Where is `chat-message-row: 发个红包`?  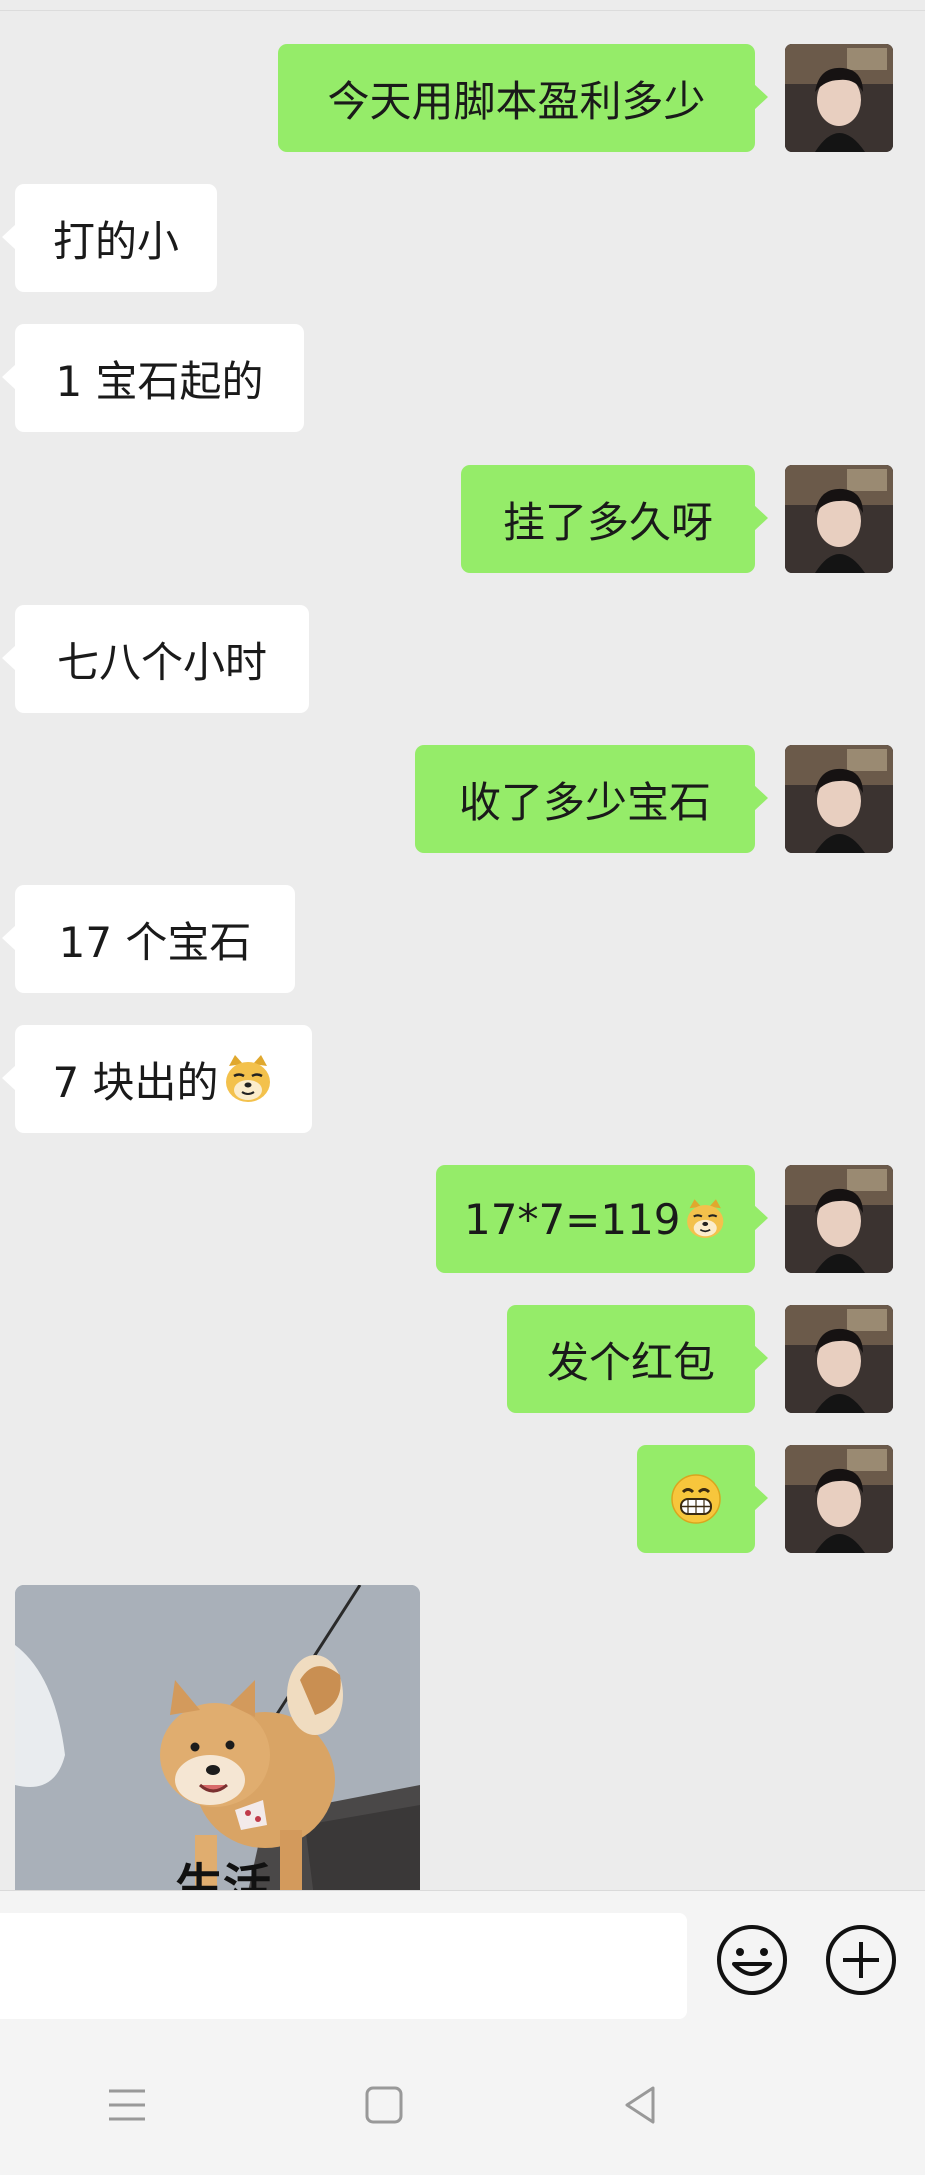
chat-message-row: 发个红包 is located at coordinates (462, 1359).